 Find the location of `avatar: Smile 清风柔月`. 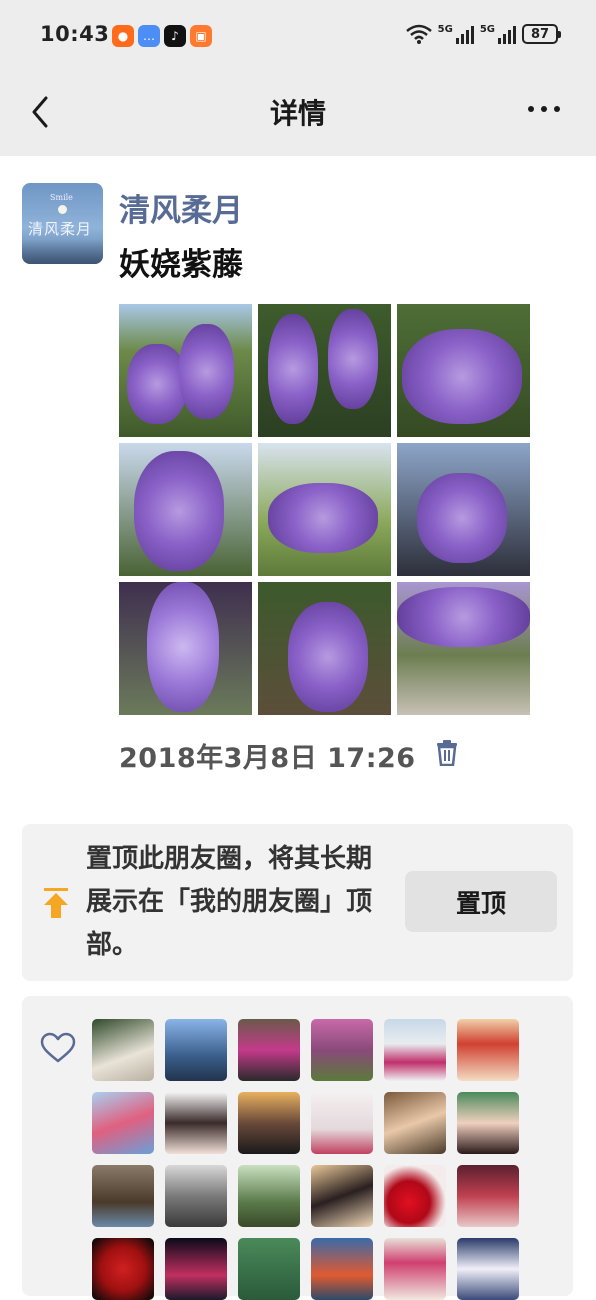

avatar: Smile 清风柔月 is located at coordinates (62, 223).